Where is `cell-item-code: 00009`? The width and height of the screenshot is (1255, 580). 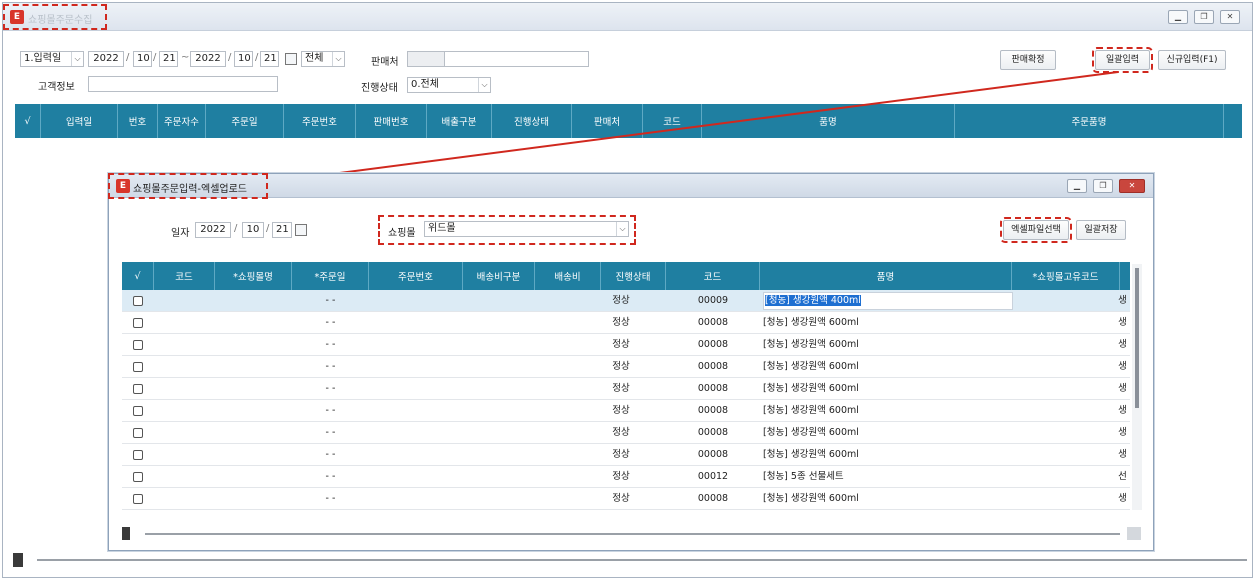 cell-item-code: 00009 is located at coordinates (713, 300).